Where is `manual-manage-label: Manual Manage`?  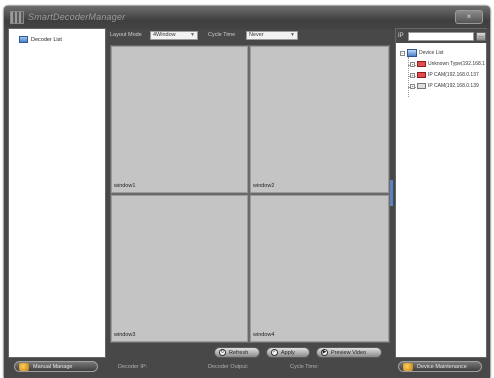 manual-manage-label: Manual Manage is located at coordinates (53, 366).